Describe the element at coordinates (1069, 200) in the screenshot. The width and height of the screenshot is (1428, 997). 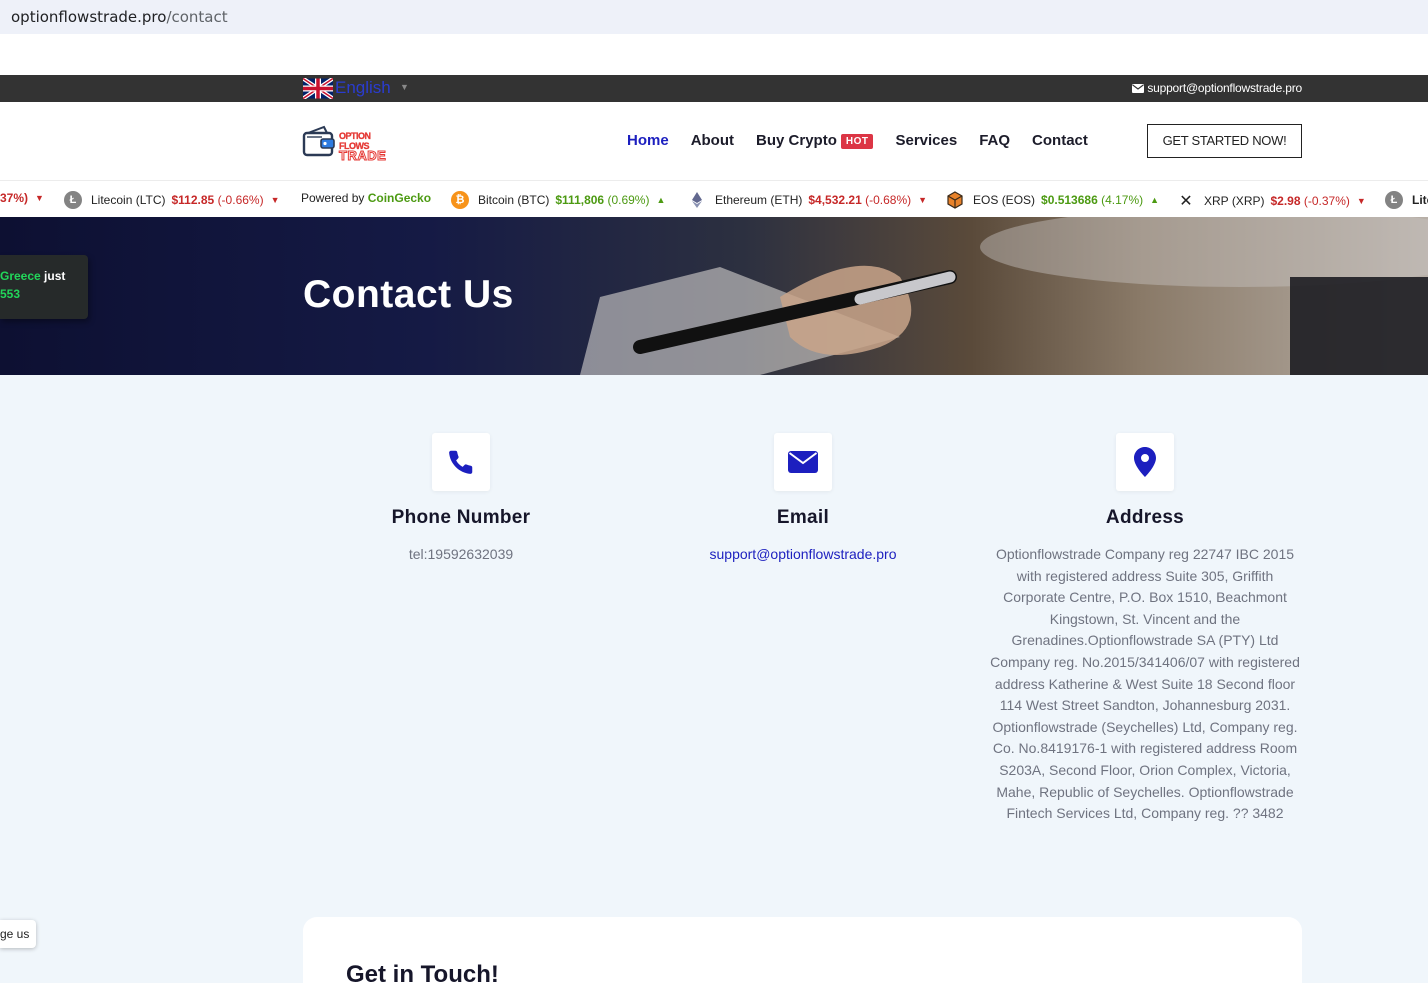
I see `coin-price: $0.513686` at that location.